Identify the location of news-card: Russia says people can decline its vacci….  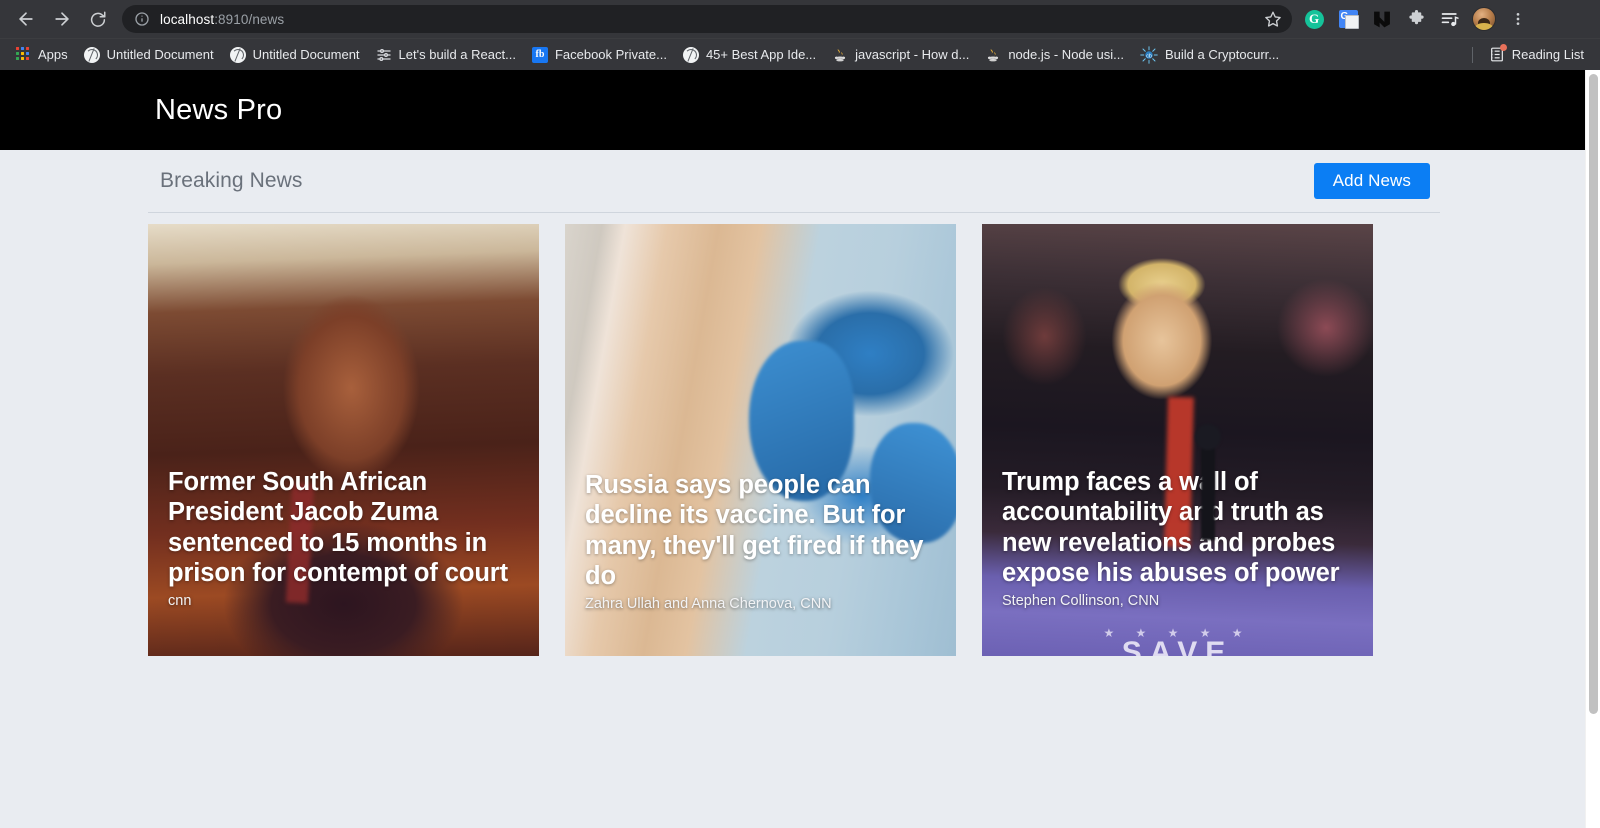
(760, 440).